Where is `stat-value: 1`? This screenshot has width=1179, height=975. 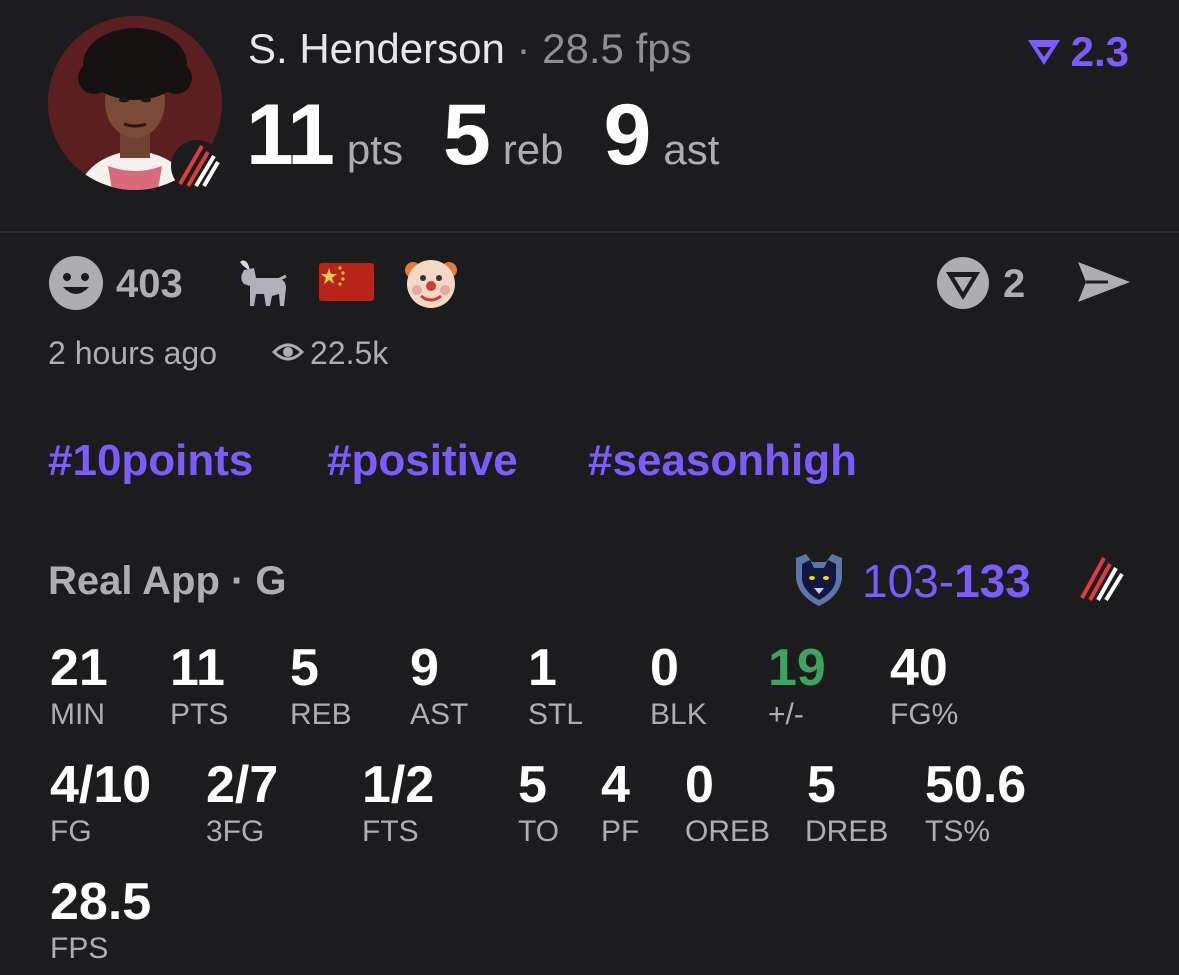
stat-value: 1 is located at coordinates (542, 668).